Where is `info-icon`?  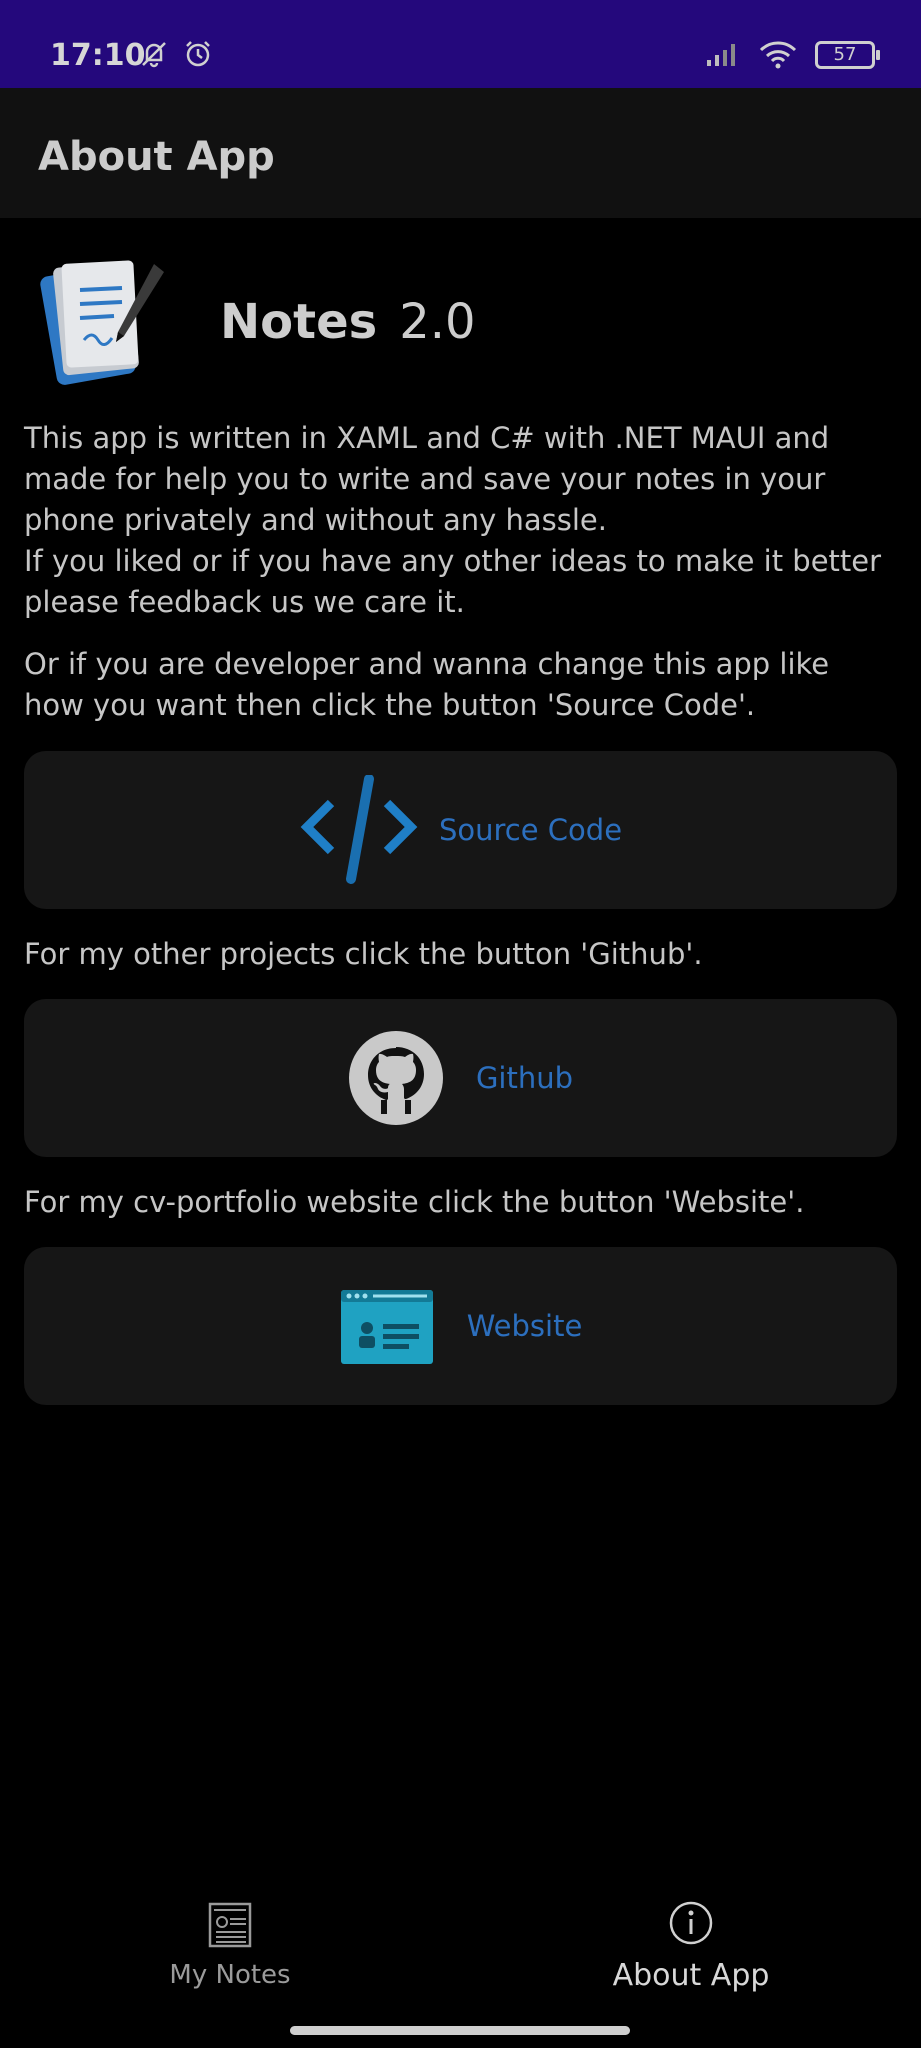
info-icon is located at coordinates (691, 1923).